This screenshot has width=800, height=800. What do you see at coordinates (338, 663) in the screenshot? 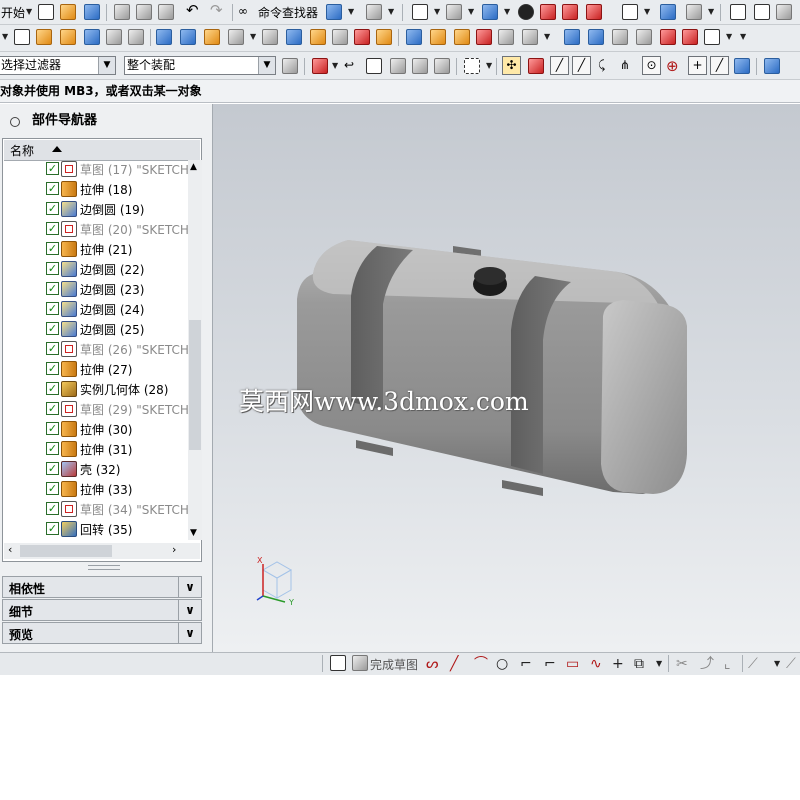
I see `sketch-icon` at bounding box center [338, 663].